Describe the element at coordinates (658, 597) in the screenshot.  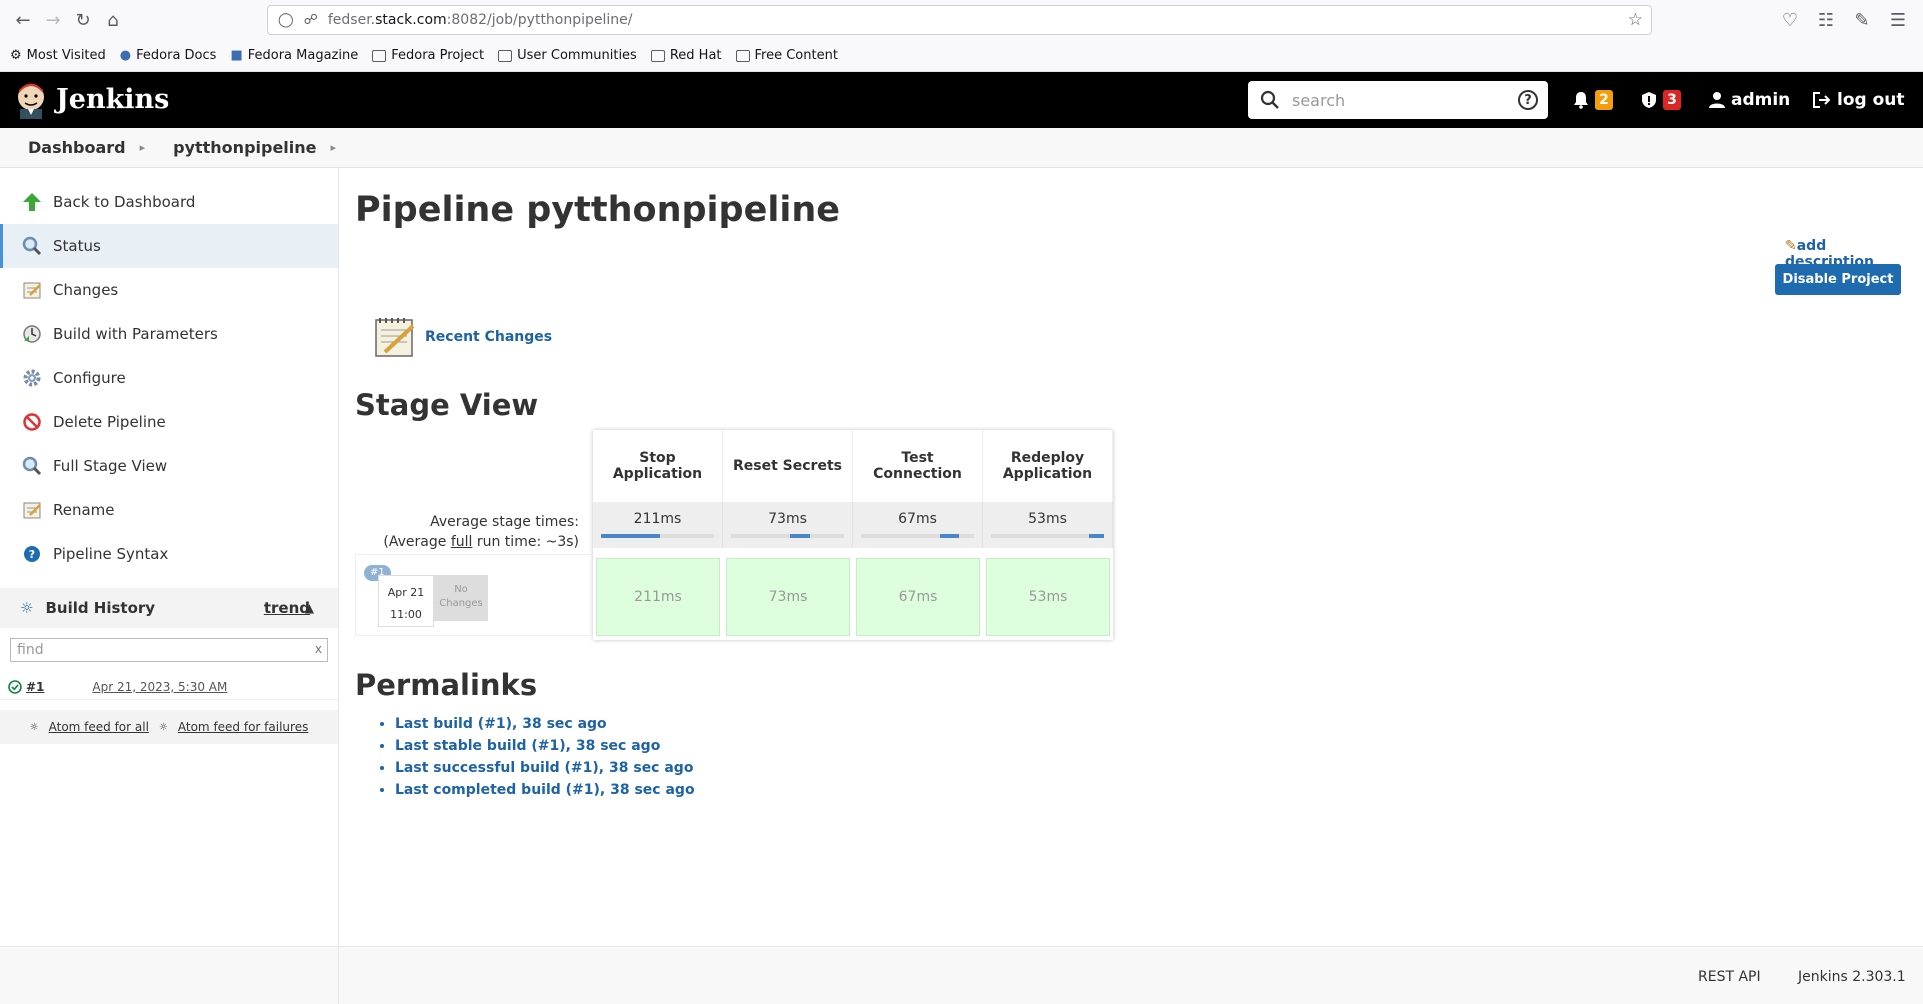
I see `stage-run-cell: 211ms` at that location.